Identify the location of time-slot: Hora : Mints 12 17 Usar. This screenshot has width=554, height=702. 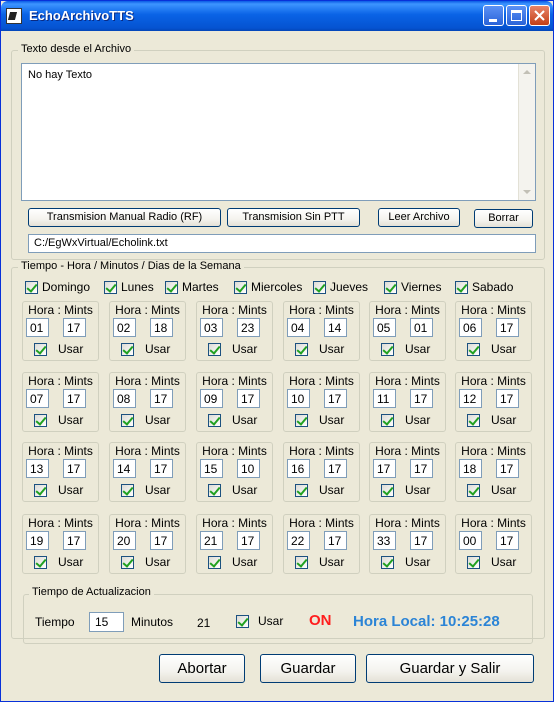
(493, 402).